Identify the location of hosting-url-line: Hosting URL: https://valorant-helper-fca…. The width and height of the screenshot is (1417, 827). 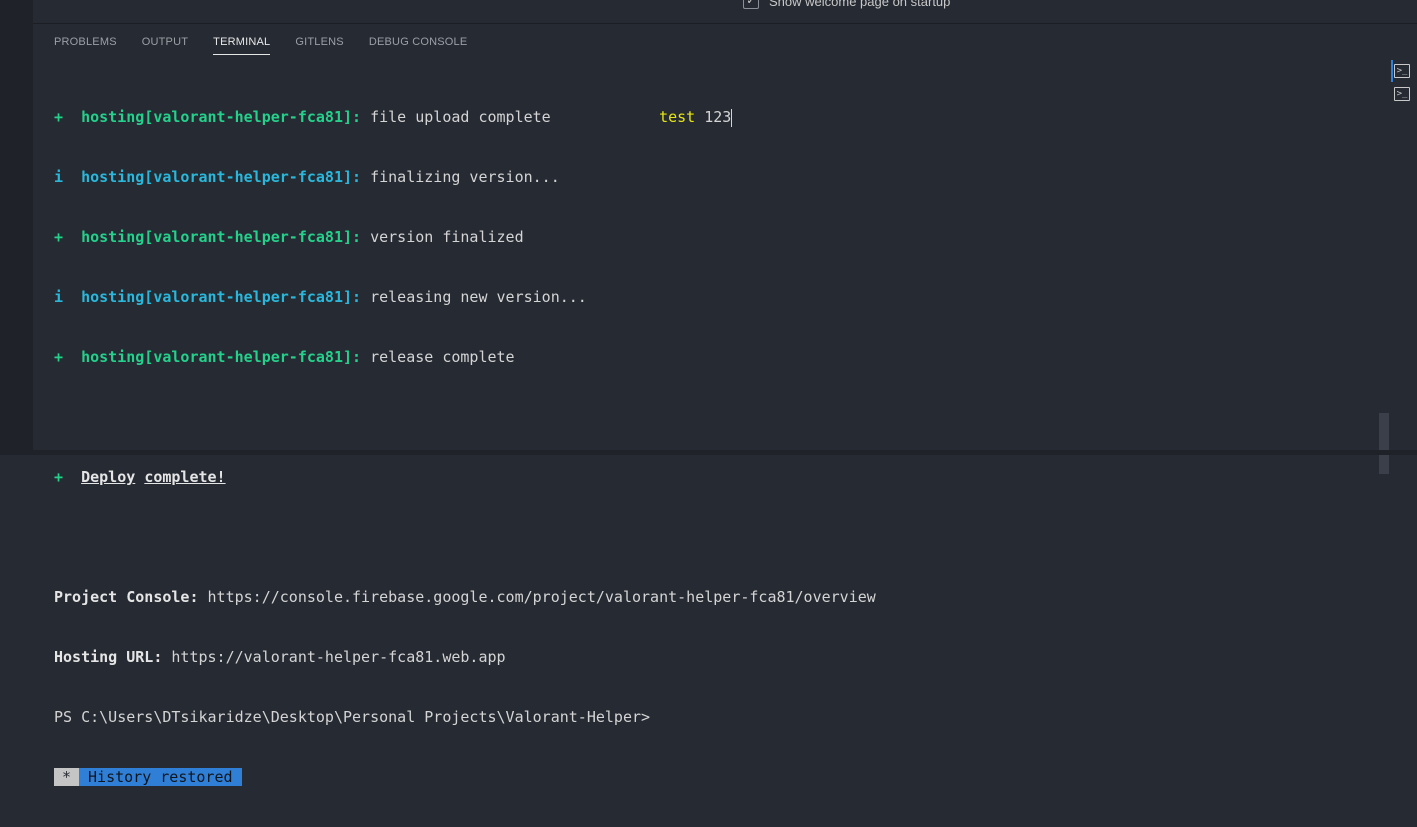
(280, 657).